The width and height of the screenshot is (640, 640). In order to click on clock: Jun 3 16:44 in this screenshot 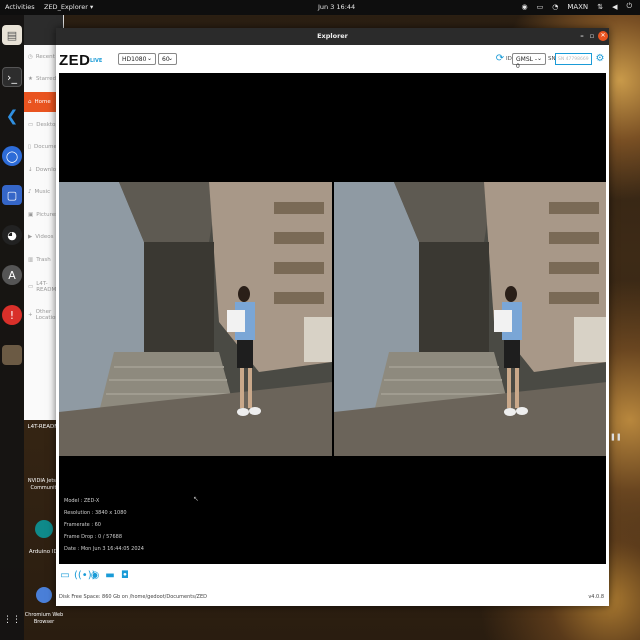, I will do `click(336, 7)`.